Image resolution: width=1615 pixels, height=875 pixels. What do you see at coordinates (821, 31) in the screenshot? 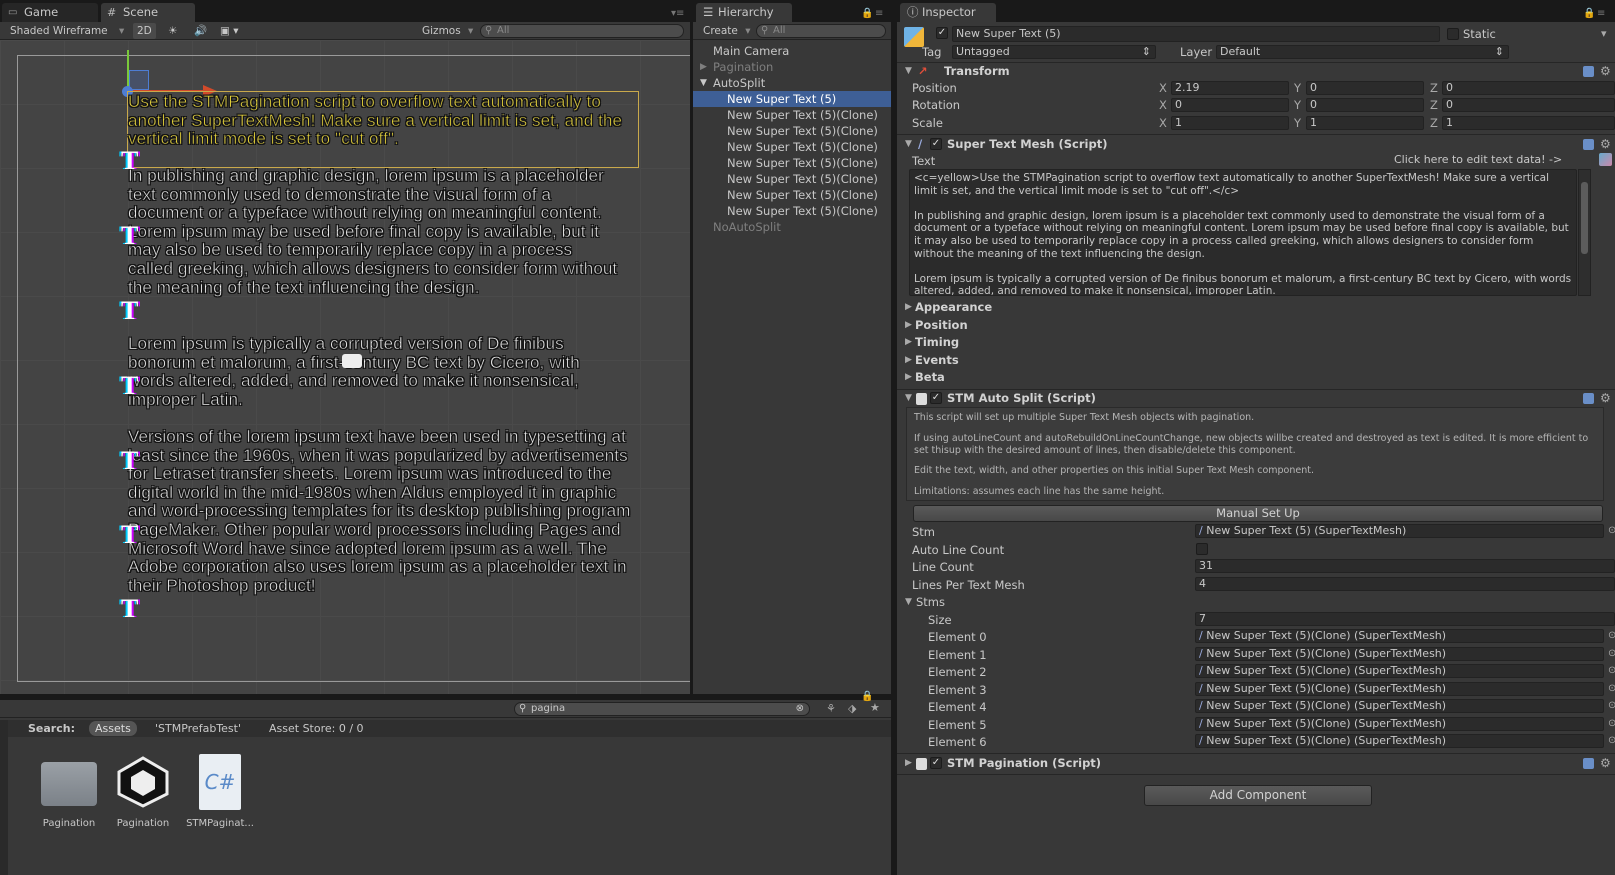
I see `hierarchy-search-input: ⚲ All` at bounding box center [821, 31].